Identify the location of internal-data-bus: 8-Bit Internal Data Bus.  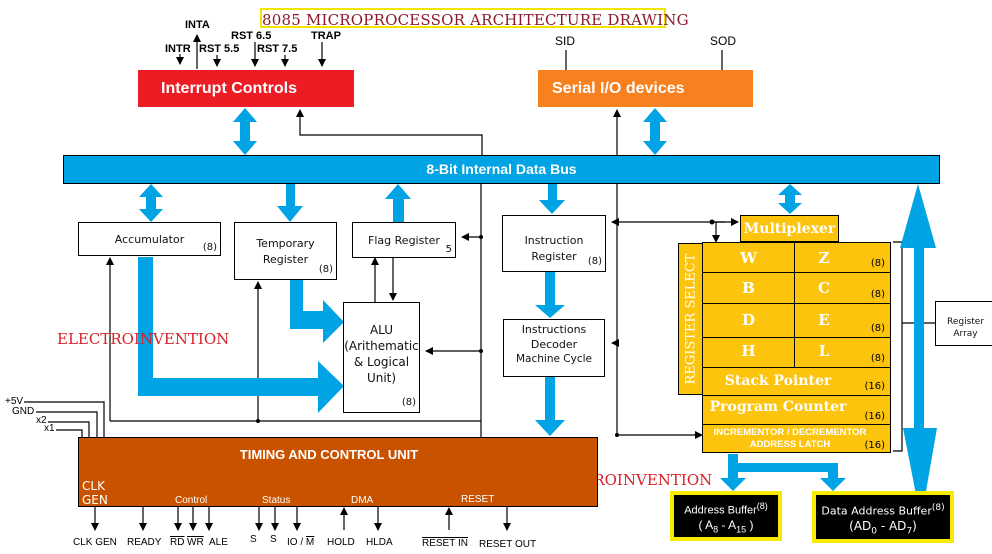
(501, 169).